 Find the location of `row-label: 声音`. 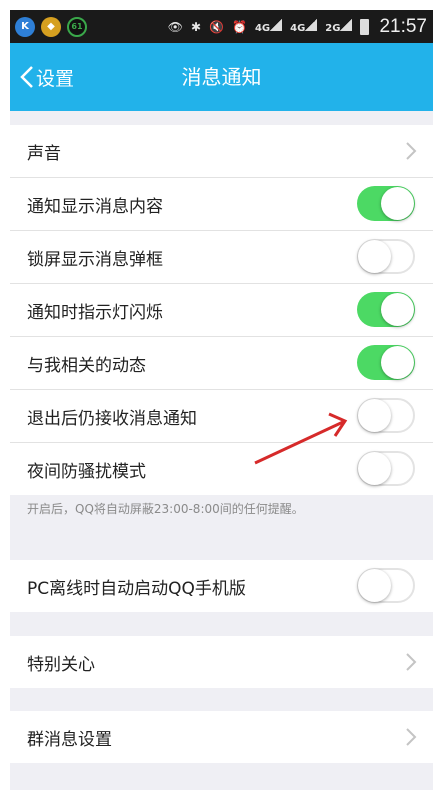

row-label: 声音 is located at coordinates (44, 153).